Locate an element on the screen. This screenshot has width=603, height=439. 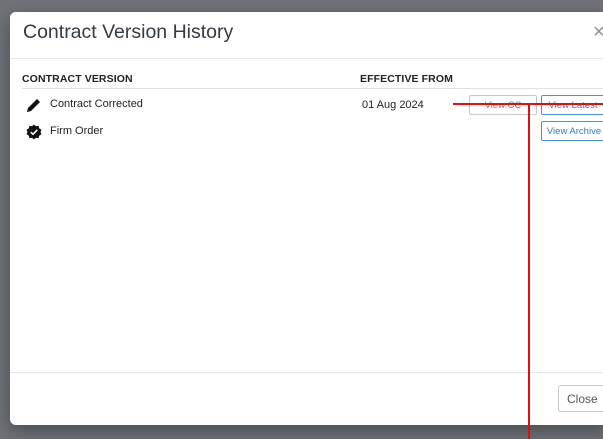
footer-divider is located at coordinates (306, 372).